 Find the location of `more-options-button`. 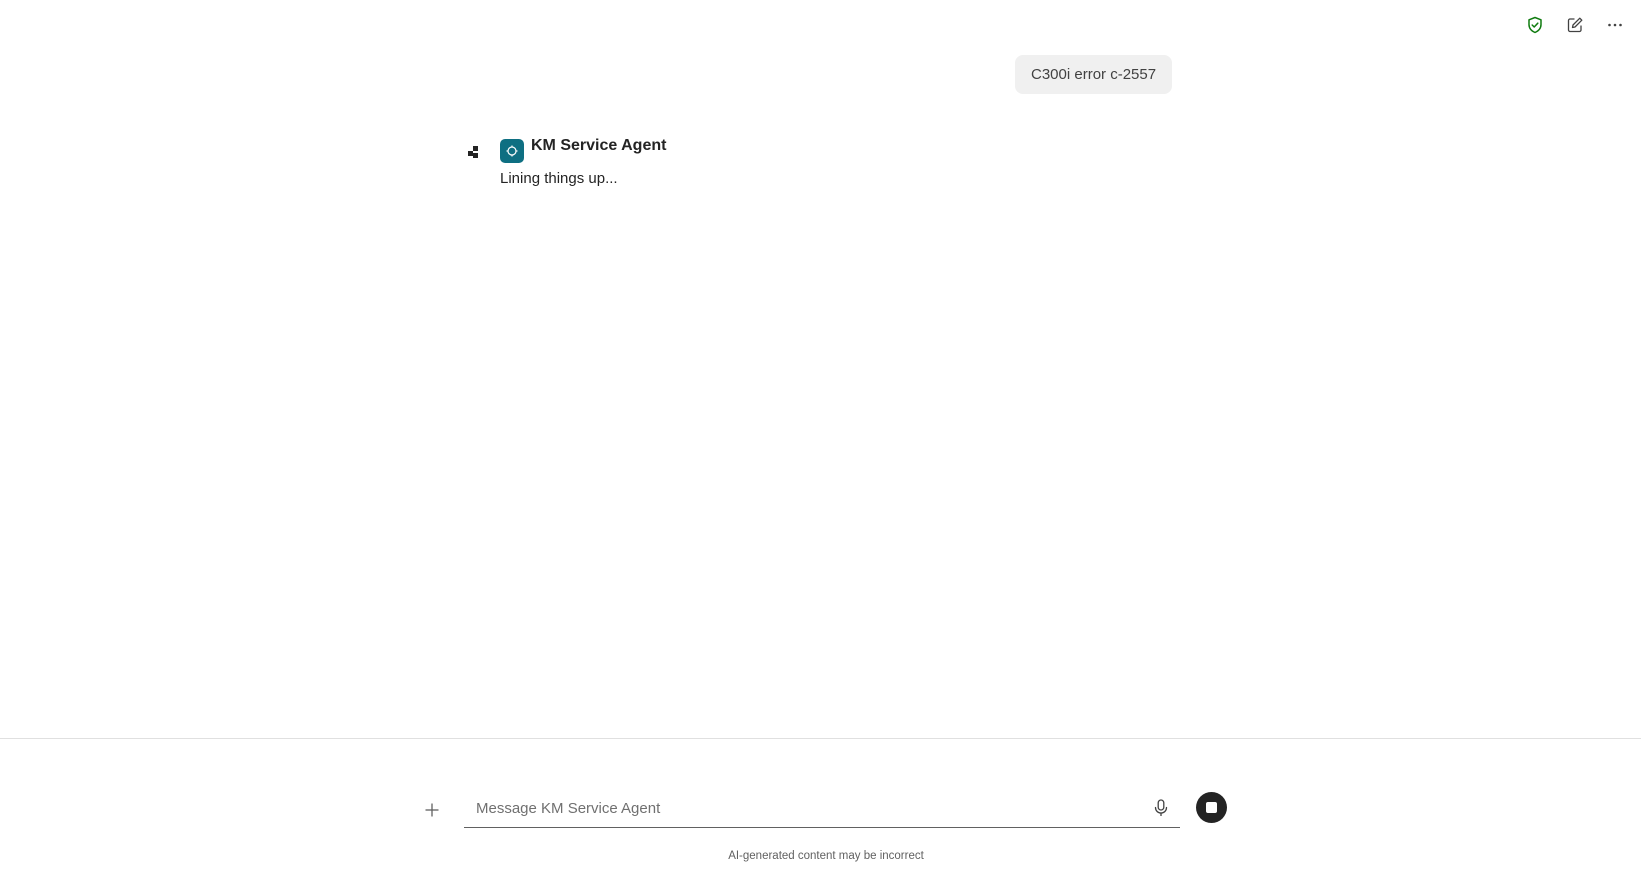

more-options-button is located at coordinates (1615, 25).